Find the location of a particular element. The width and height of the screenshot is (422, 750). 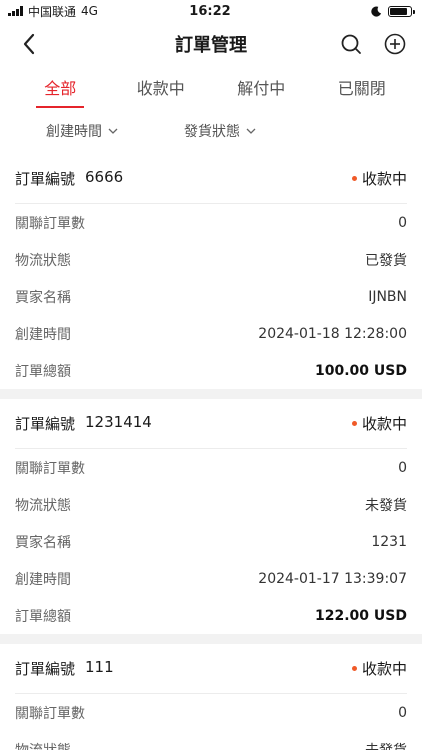

order-row: 買家名稱 1231 is located at coordinates (211, 541).